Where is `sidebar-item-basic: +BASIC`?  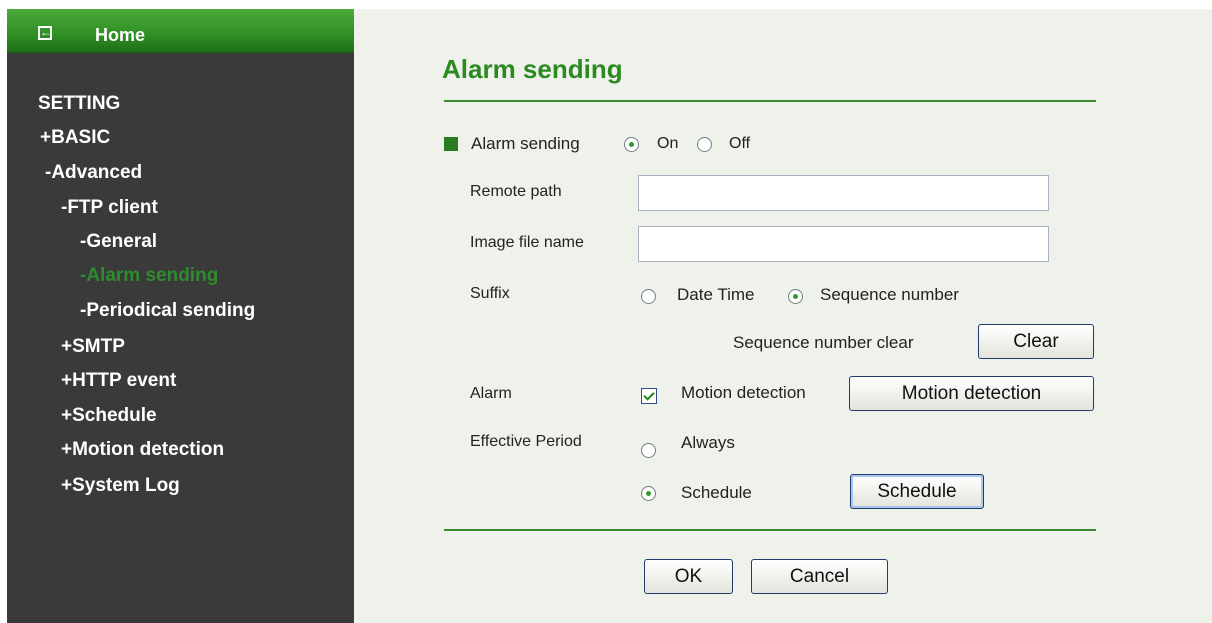
sidebar-item-basic: +BASIC is located at coordinates (75, 138).